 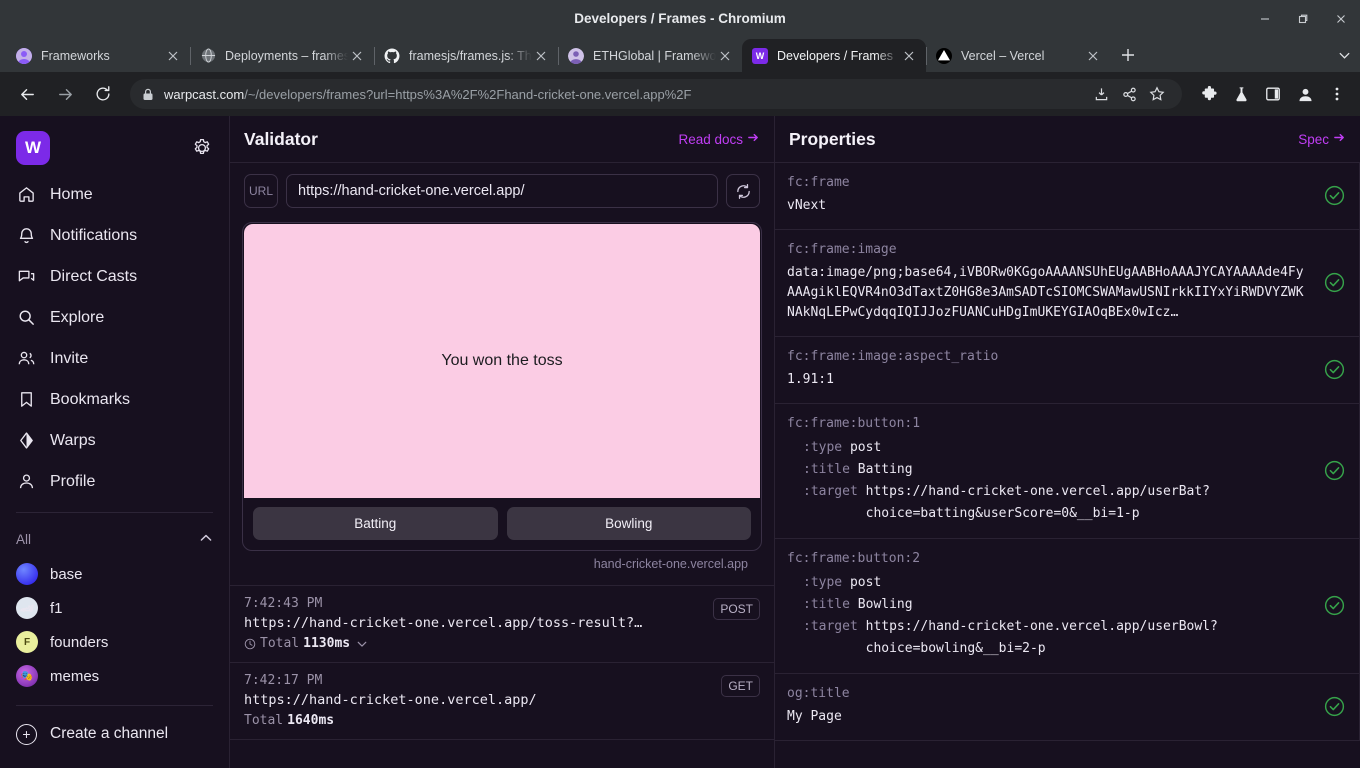 I want to click on read-docs-link: Read docs, so click(x=719, y=139).